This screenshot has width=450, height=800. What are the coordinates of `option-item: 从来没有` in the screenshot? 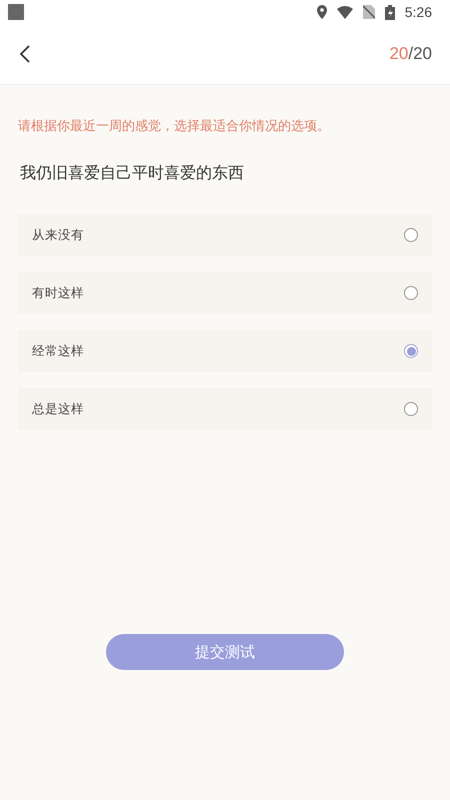 It's located at (225, 235).